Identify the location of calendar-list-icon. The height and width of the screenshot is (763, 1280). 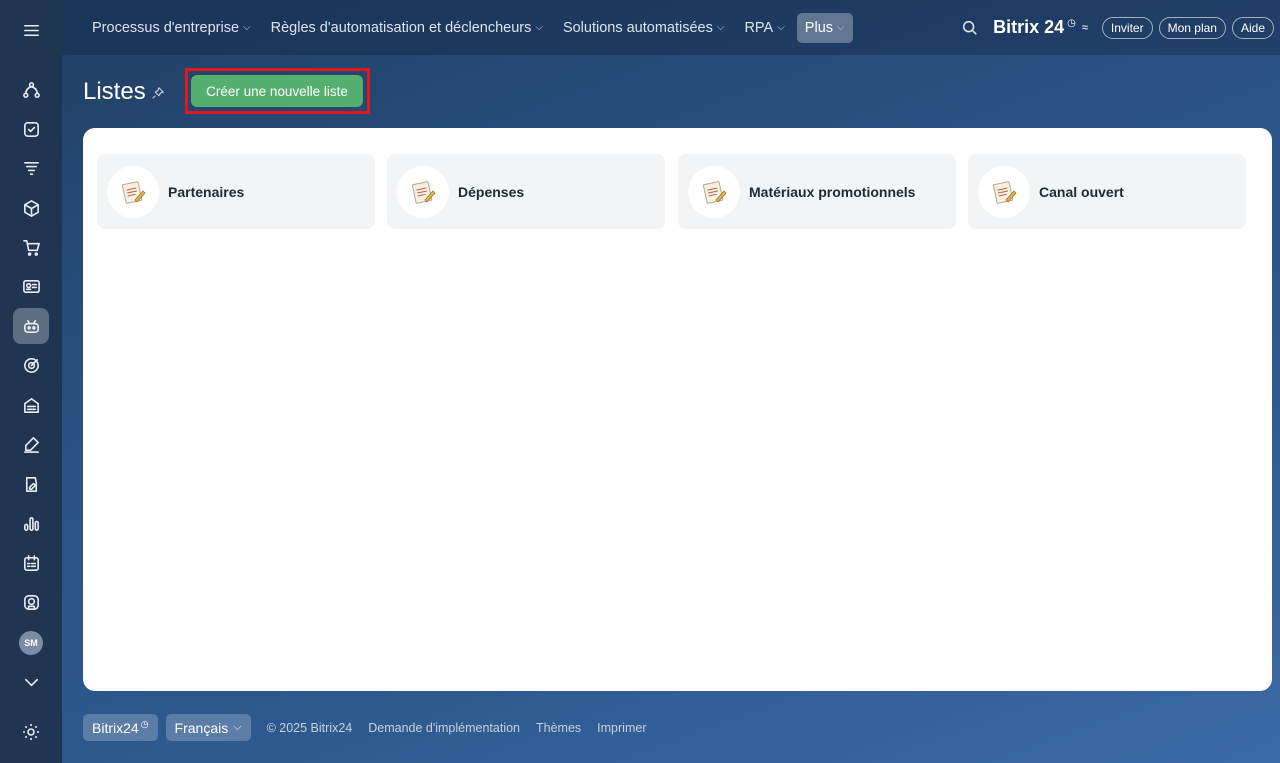
(31, 562).